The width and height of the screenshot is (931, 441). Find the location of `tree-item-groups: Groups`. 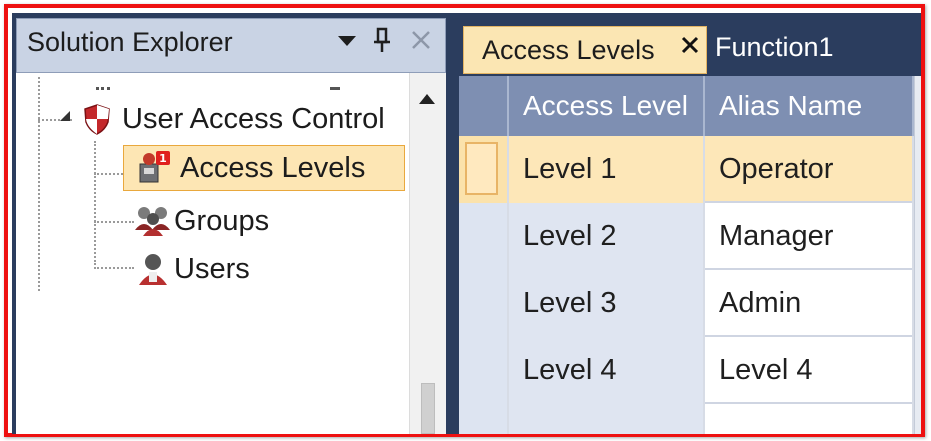

tree-item-groups: Groups is located at coordinates (201, 221).